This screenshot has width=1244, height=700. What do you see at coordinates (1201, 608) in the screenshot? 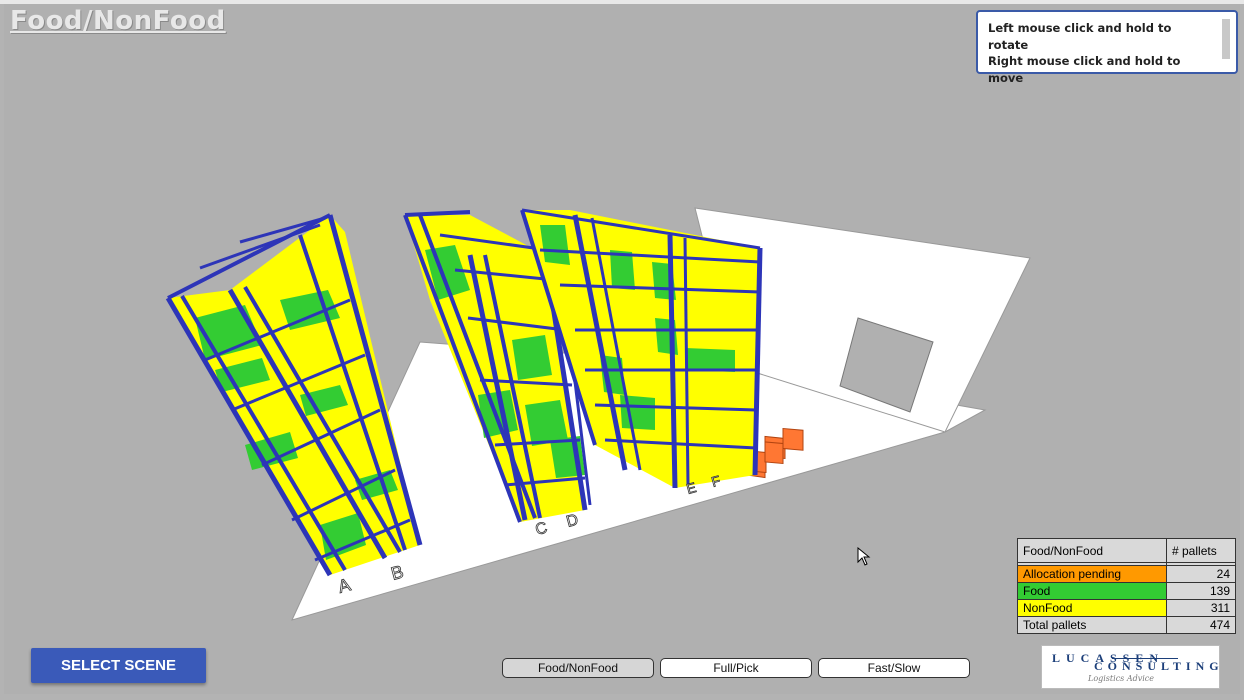
I see `legend-value-nonfood: 311` at bounding box center [1201, 608].